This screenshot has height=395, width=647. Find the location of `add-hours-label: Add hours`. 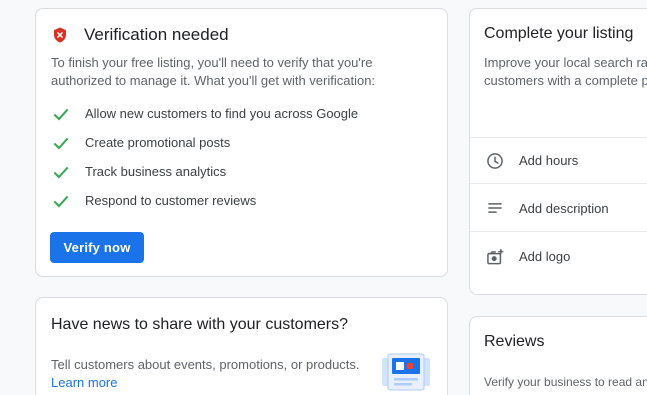

add-hours-label: Add hours is located at coordinates (549, 160).